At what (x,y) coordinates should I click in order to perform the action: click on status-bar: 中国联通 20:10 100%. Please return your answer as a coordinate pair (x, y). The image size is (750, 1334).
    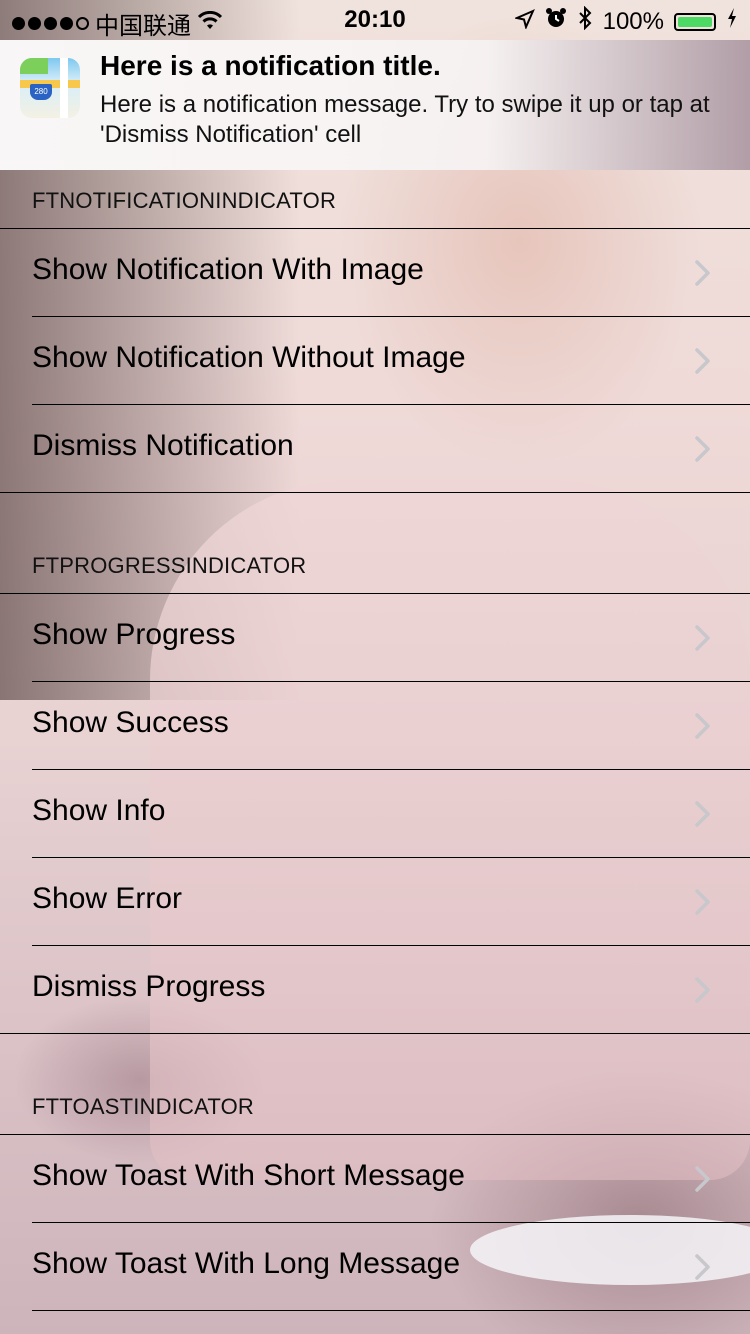
    Looking at the image, I should click on (375, 20).